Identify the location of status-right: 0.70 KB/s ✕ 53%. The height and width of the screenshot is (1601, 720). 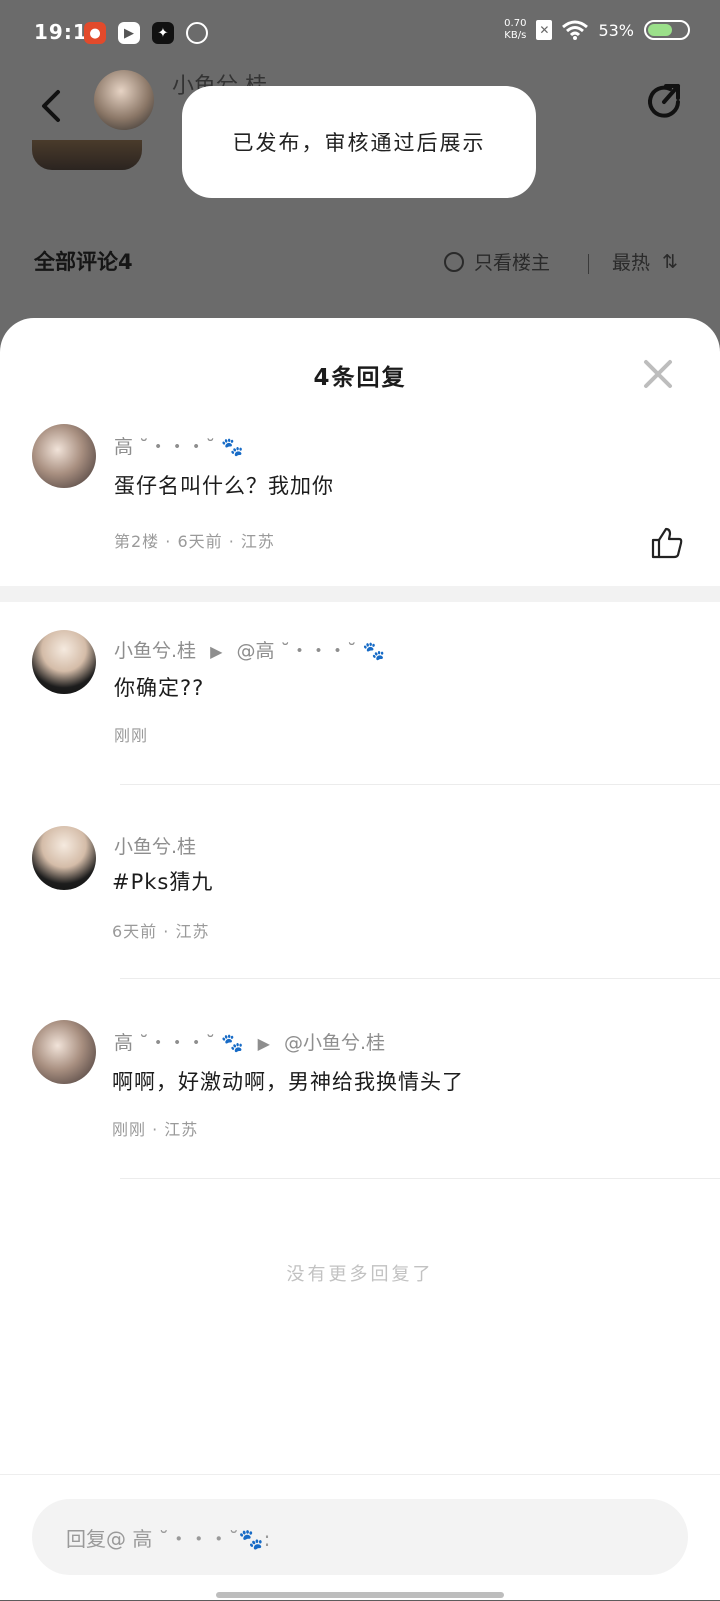
(597, 30).